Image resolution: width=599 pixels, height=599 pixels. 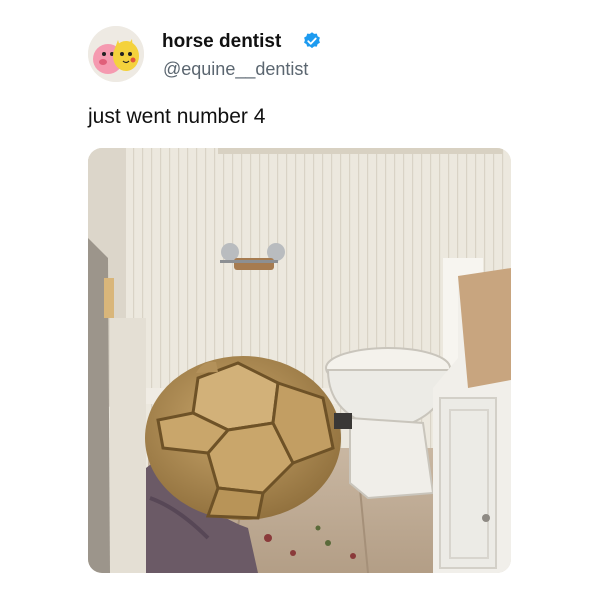 I want to click on avatar, so click(x=116, y=54).